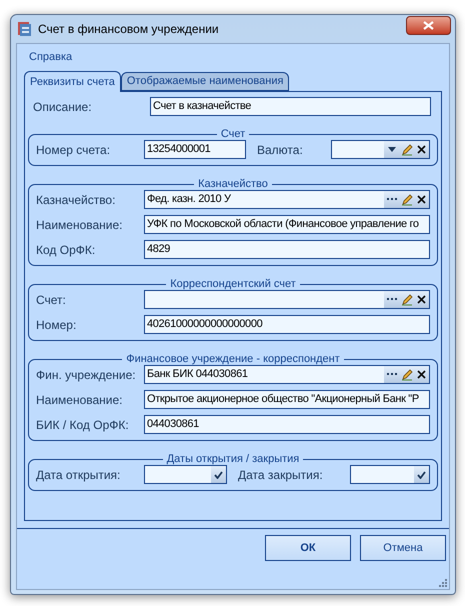  I want to click on text-field: Счет в казначействе, so click(290, 106).